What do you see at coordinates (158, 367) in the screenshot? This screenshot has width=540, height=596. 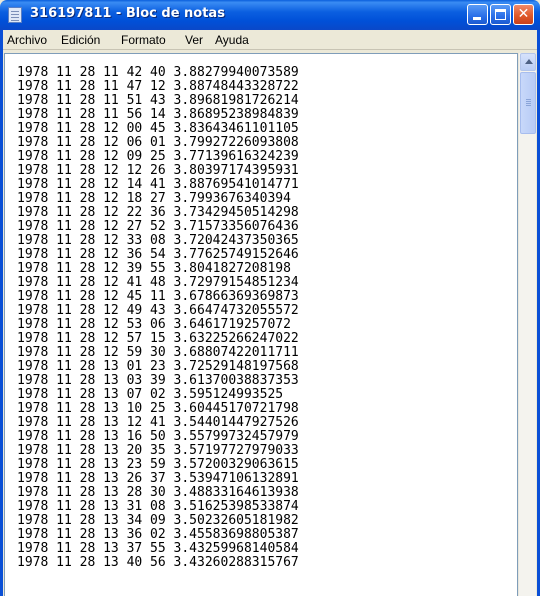 I see `text-line: 1978 11 28 13 01 23 3.72529148197568` at bounding box center [158, 367].